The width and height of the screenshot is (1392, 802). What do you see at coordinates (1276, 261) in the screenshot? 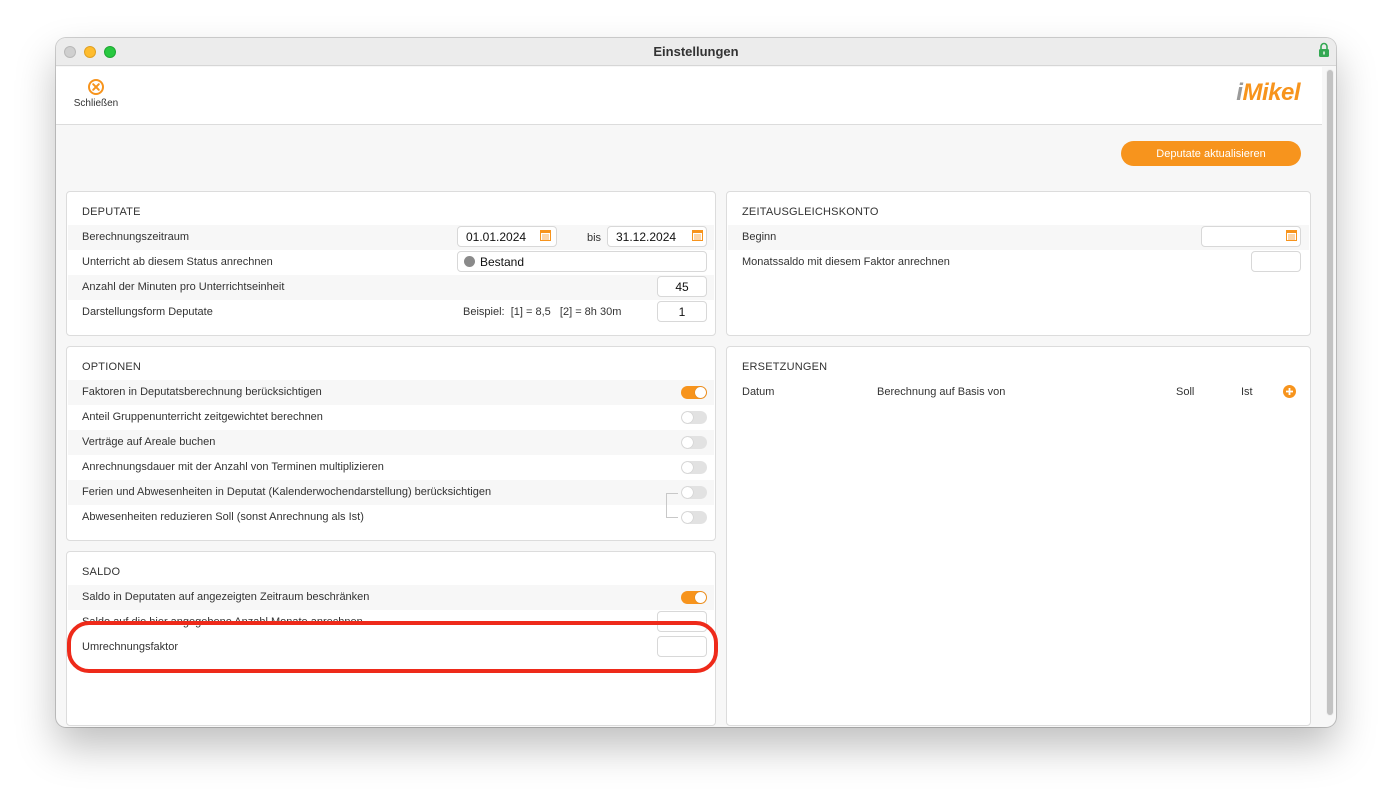
I see `month-factor-field` at bounding box center [1276, 261].